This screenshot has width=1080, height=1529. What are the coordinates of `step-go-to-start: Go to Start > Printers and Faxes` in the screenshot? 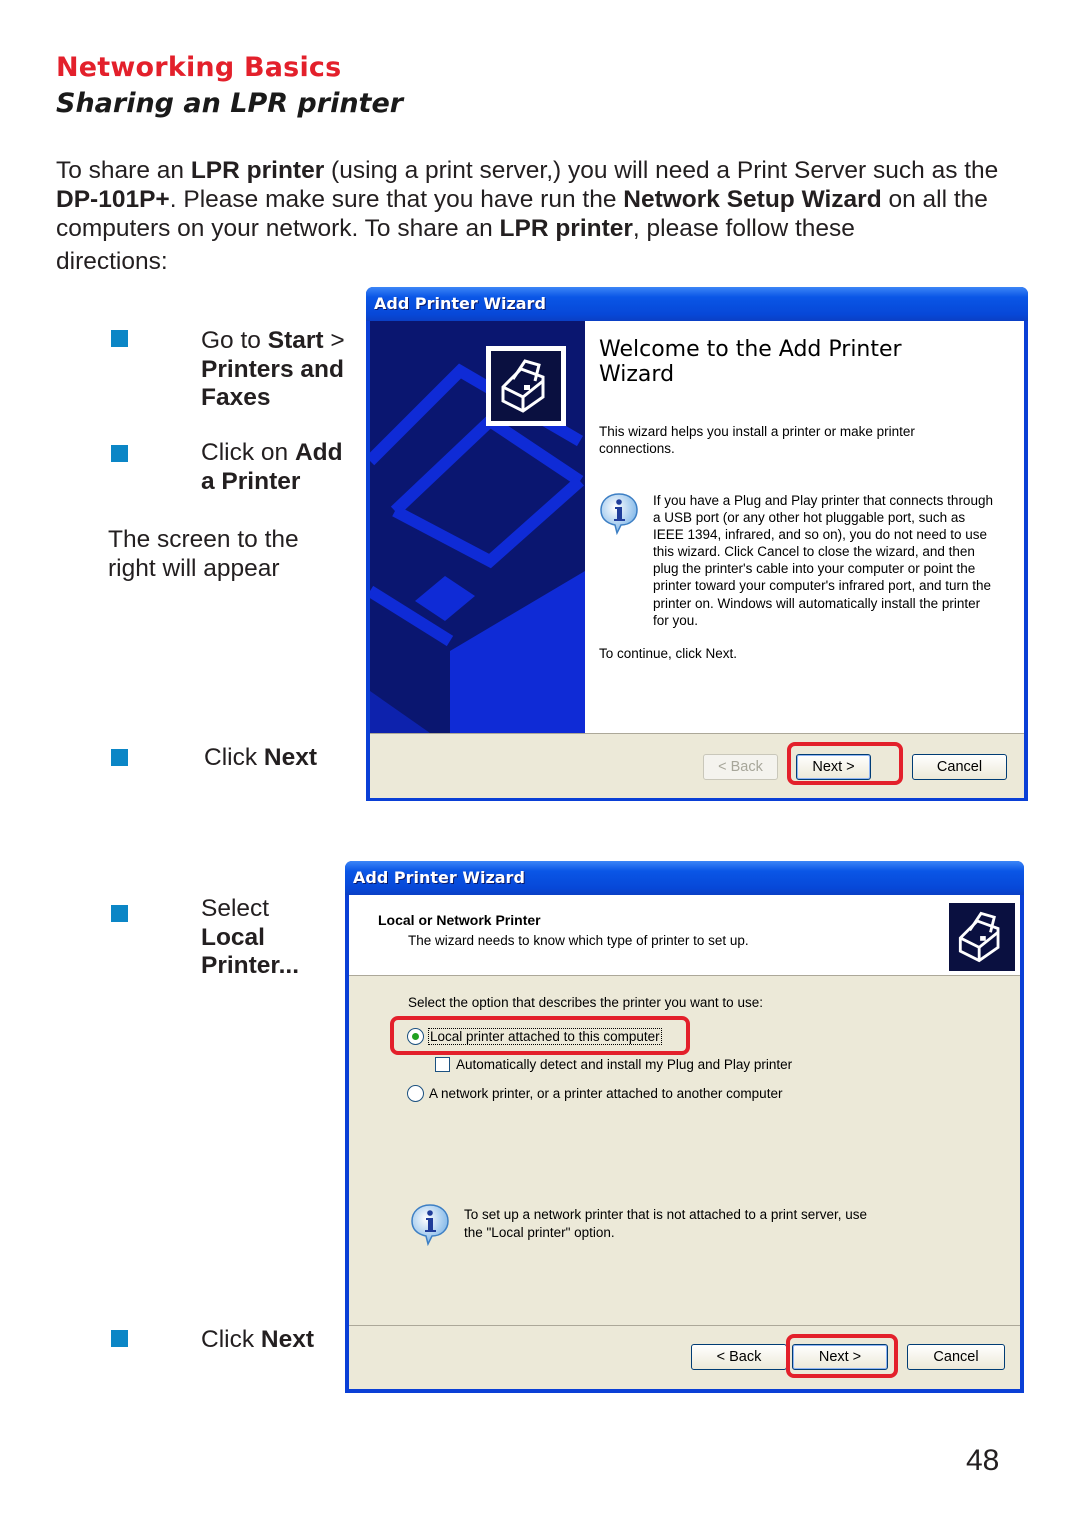 It's located at (281, 370).